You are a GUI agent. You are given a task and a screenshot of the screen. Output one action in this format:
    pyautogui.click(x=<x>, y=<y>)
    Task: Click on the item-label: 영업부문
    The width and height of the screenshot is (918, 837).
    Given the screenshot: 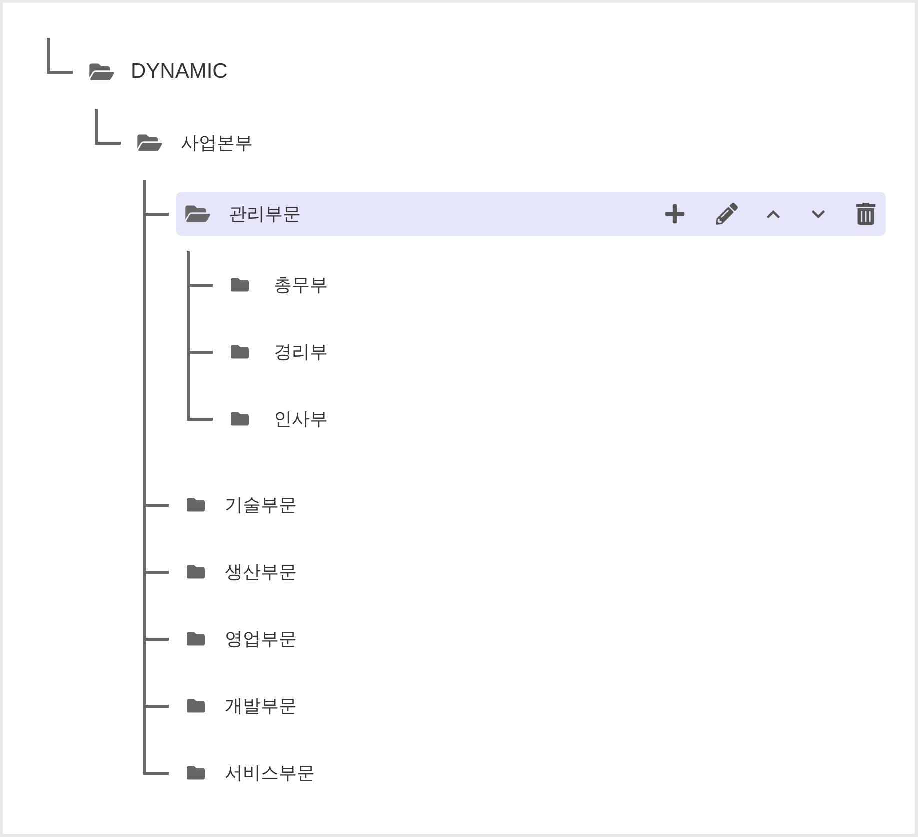 What is the action you would take?
    pyautogui.click(x=261, y=639)
    